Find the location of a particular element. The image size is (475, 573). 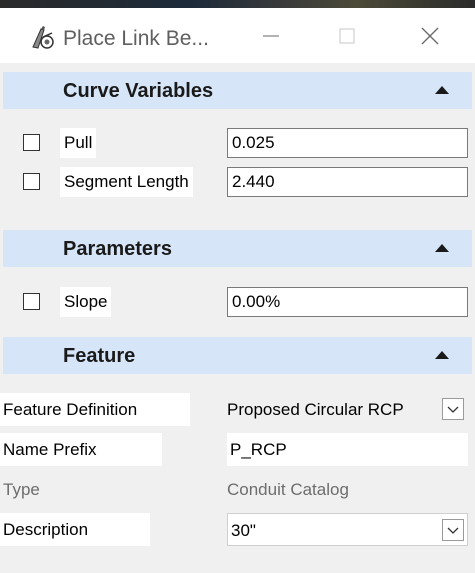

pull-input: 0.025 is located at coordinates (347, 143).